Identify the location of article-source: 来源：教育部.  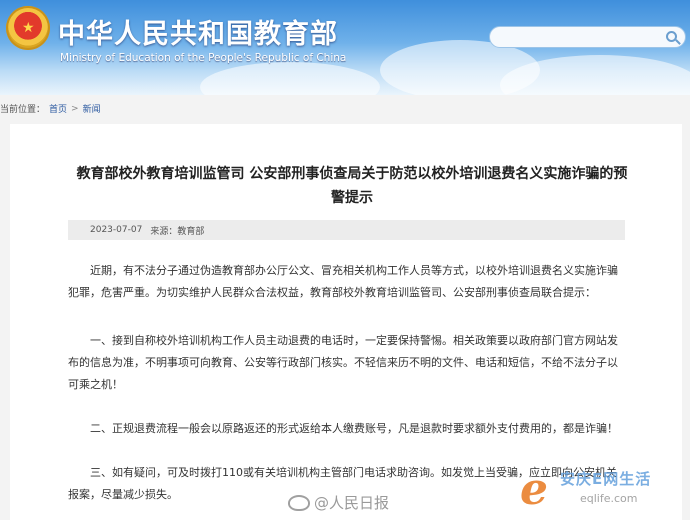
(177, 231).